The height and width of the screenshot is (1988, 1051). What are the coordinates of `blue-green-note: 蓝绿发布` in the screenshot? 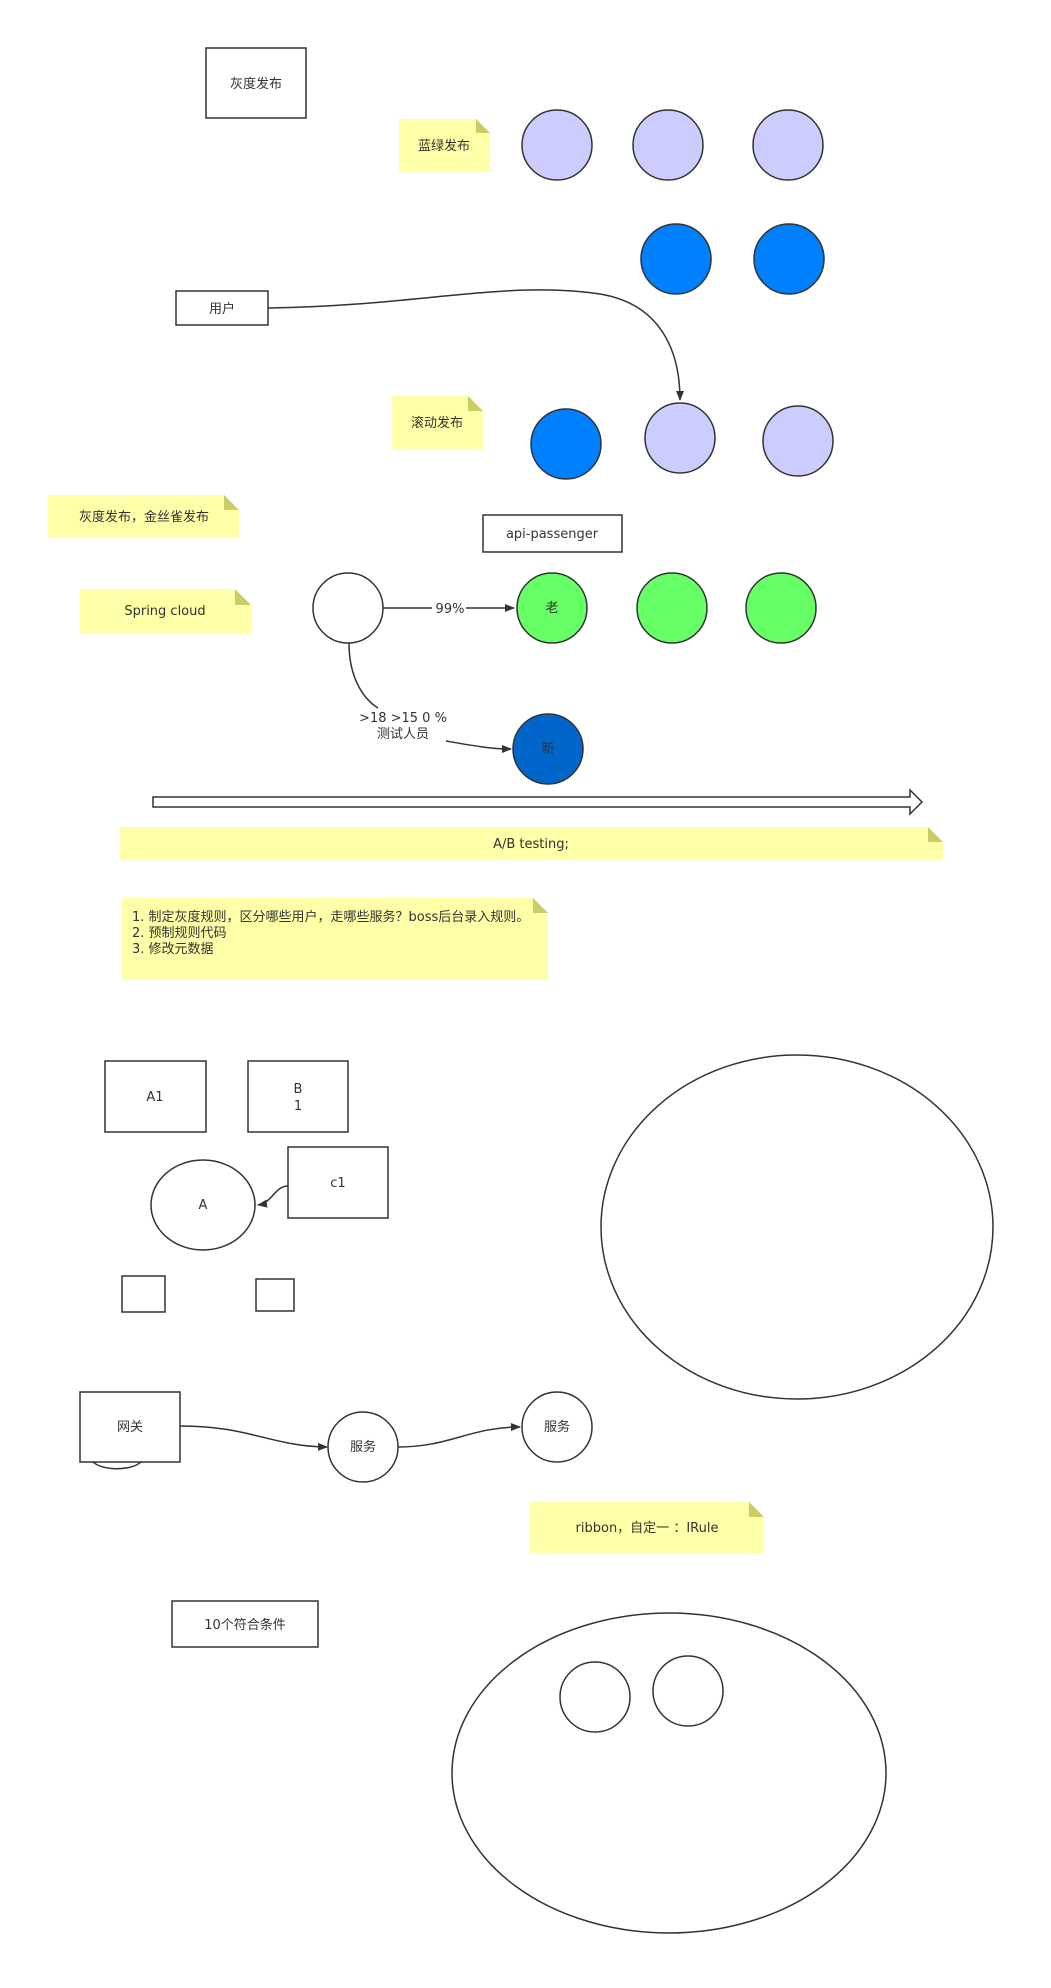 It's located at (444, 145).